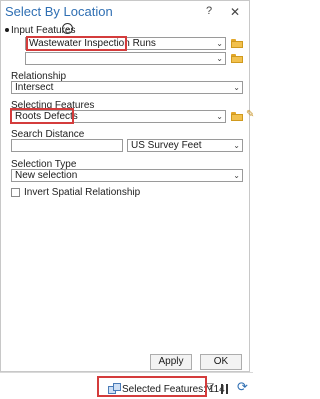  What do you see at coordinates (235, 12) in the screenshot?
I see `close-icon: ✕` at bounding box center [235, 12].